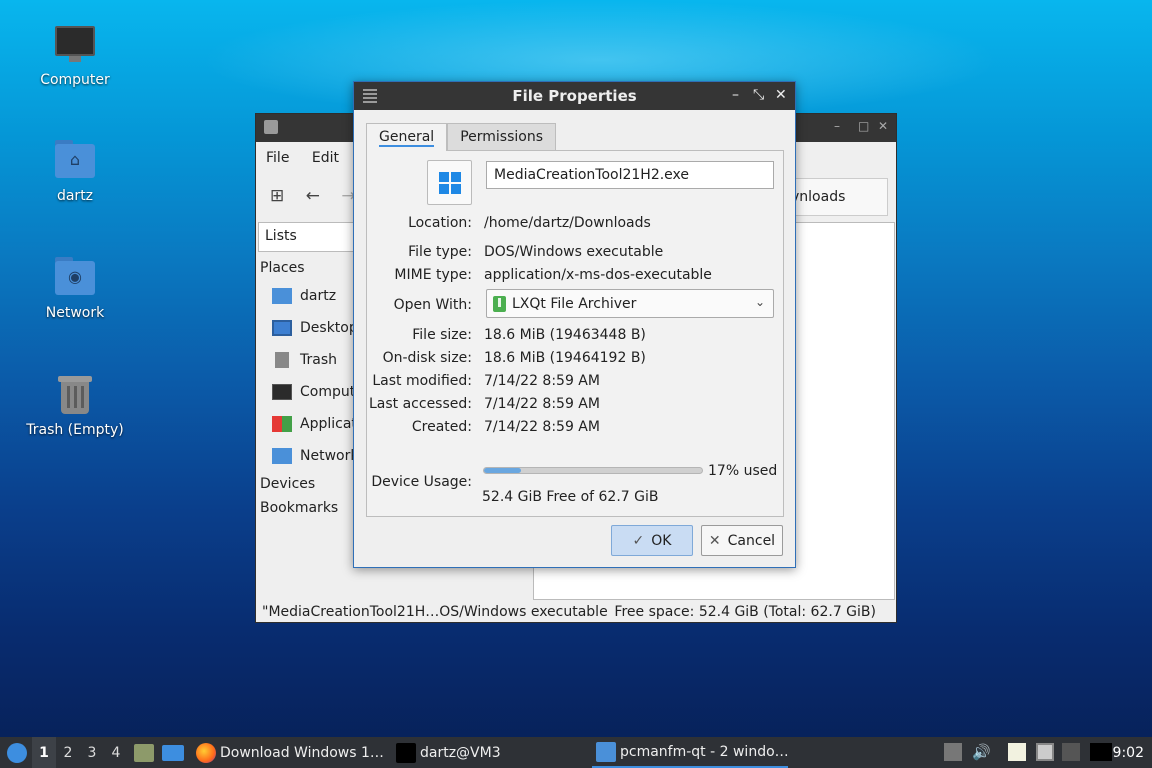  Describe the element at coordinates (442, 335) in the screenshot. I see `file-size-label: File size:` at that location.